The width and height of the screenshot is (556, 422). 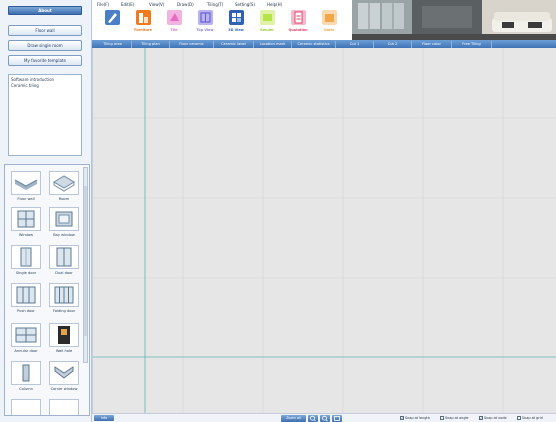 I want to click on palette-item-label: Push door, so click(x=26, y=311).